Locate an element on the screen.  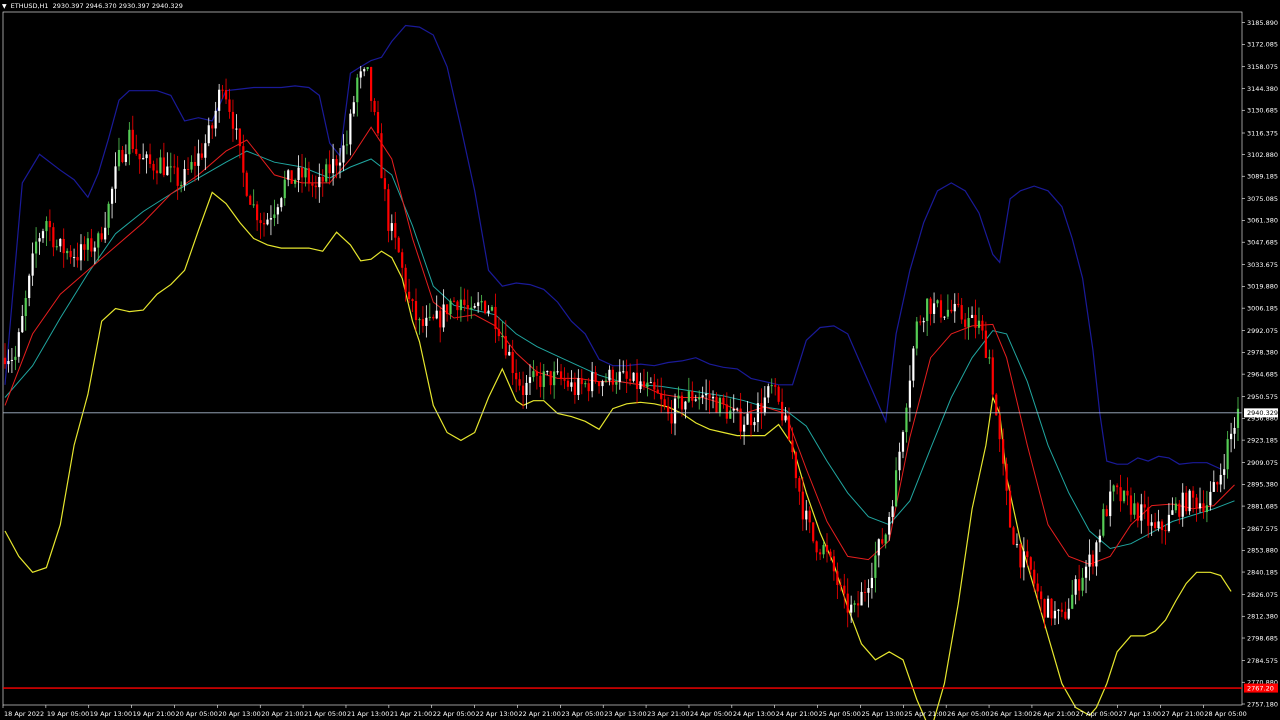
price-tick-label: 2964.685 is located at coordinates (1262, 374).